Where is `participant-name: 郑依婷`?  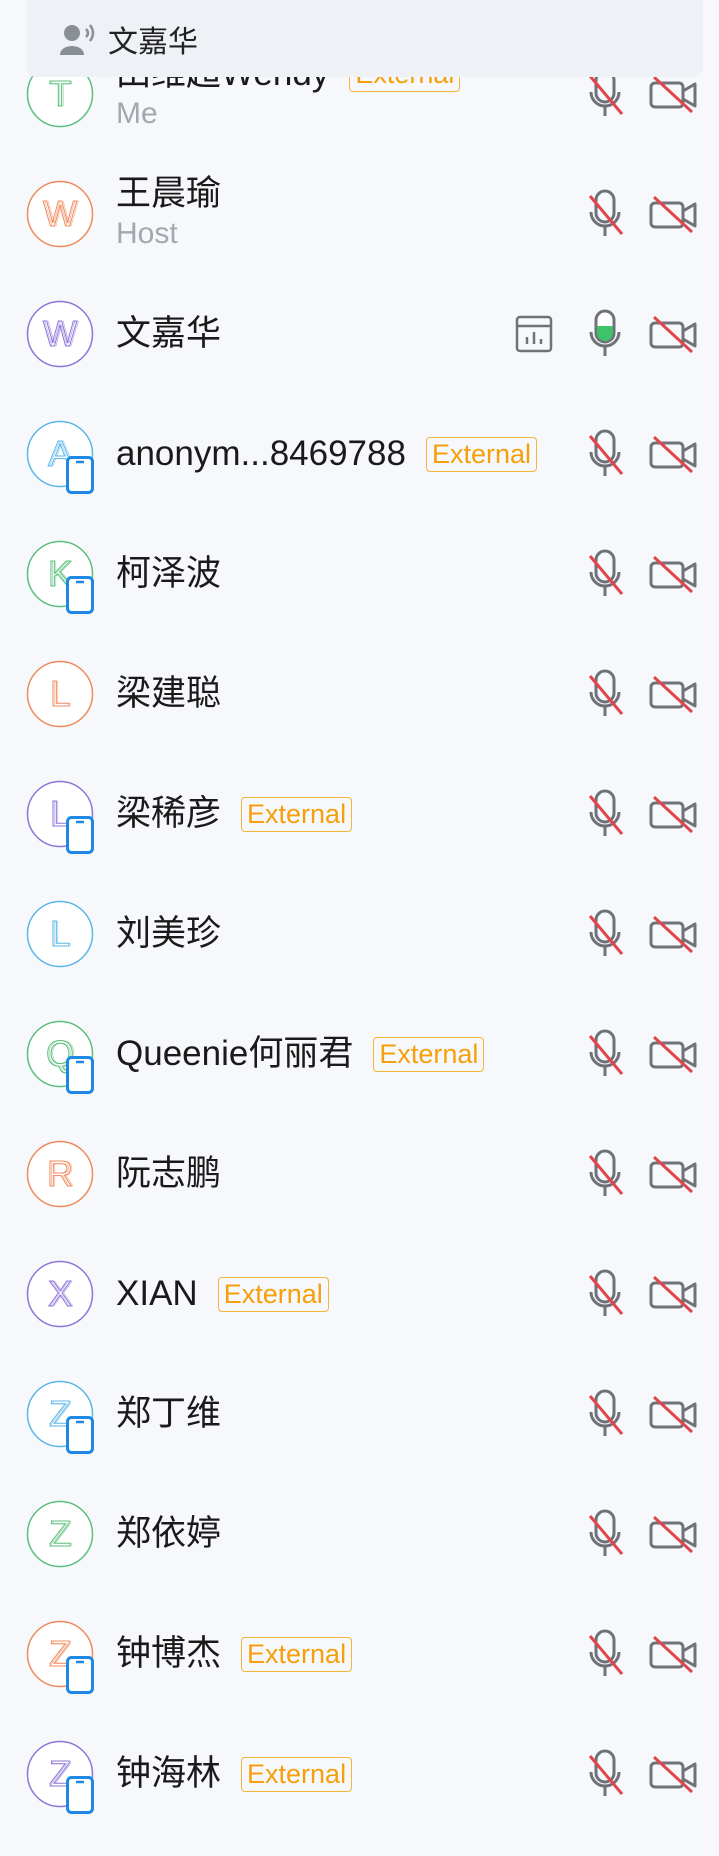
participant-name: 郑依婷 is located at coordinates (169, 1533).